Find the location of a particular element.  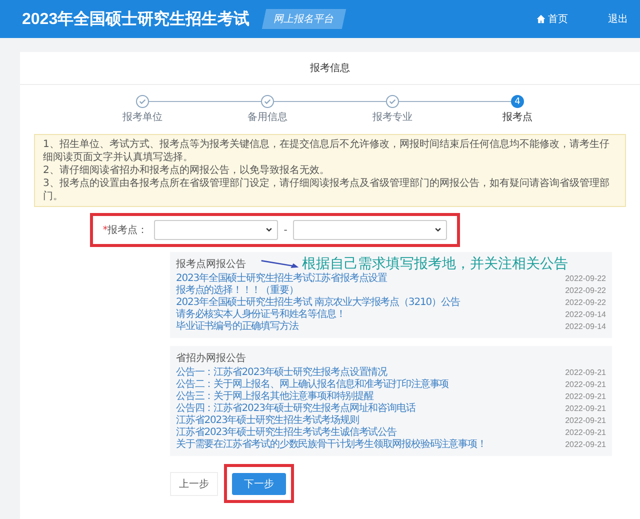

bulletin-link: 报考点的选择！！！（重要） is located at coordinates (237, 290).